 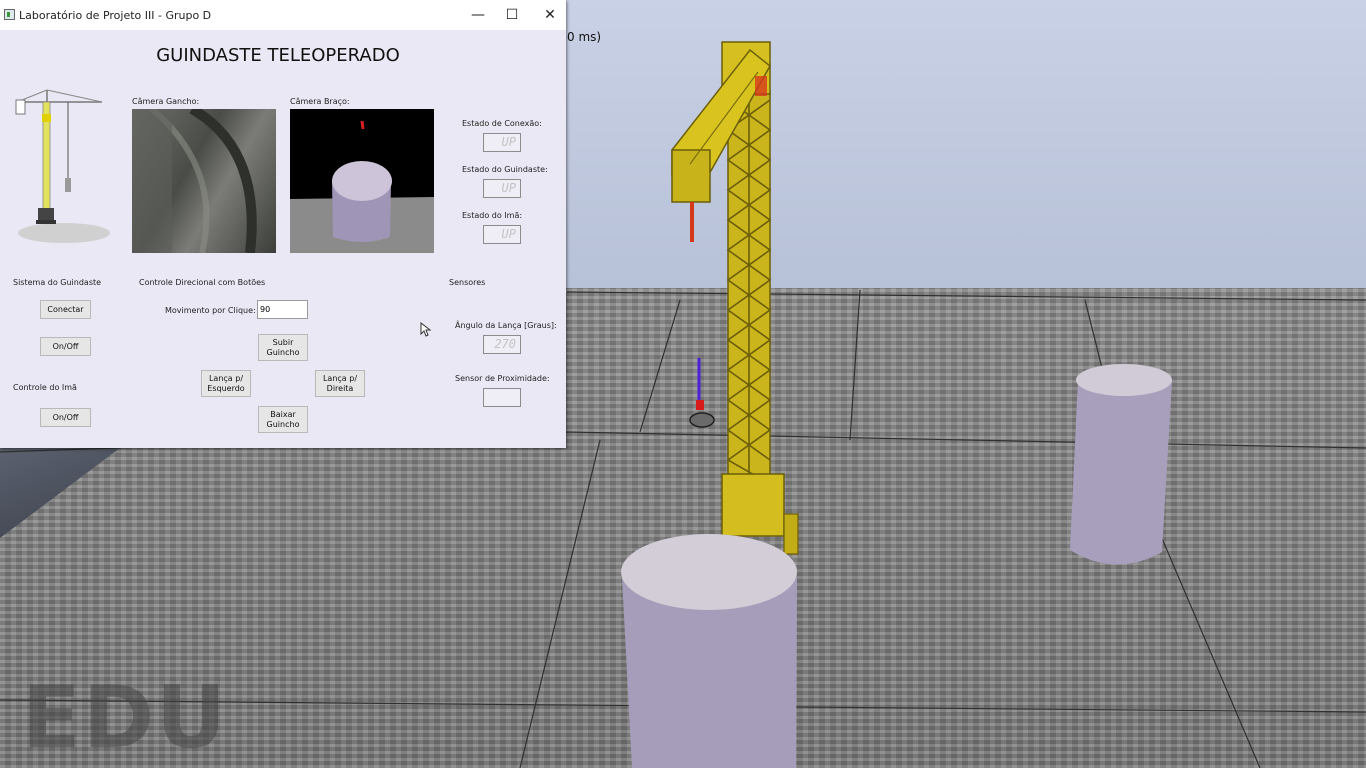 What do you see at coordinates (226, 378) in the screenshot?
I see `boom-left-line1: Lança p/` at bounding box center [226, 378].